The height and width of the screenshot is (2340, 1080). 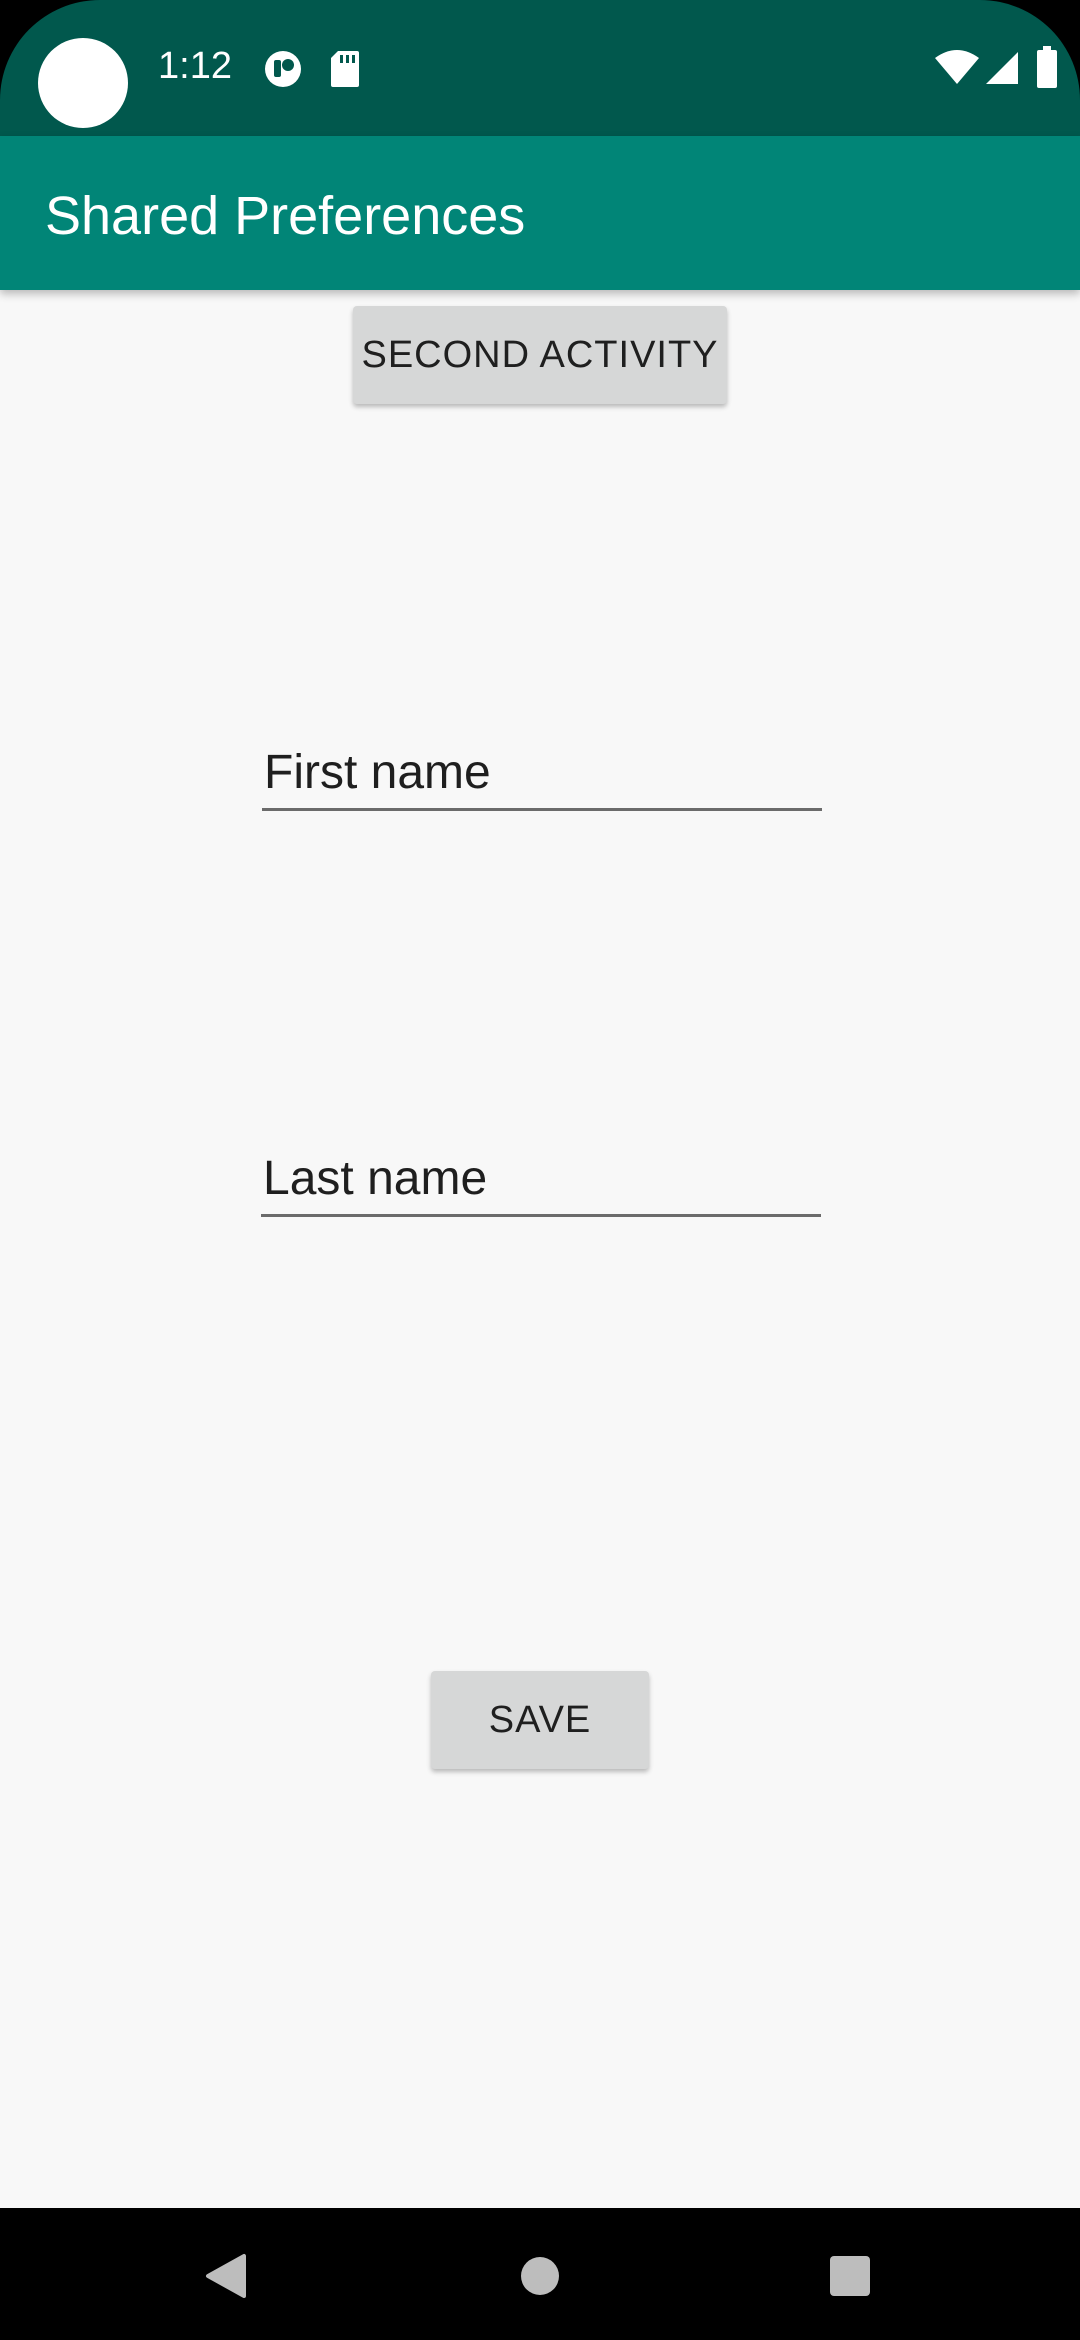 What do you see at coordinates (540, 213) in the screenshot?
I see `app-bar: Shared Preferences` at bounding box center [540, 213].